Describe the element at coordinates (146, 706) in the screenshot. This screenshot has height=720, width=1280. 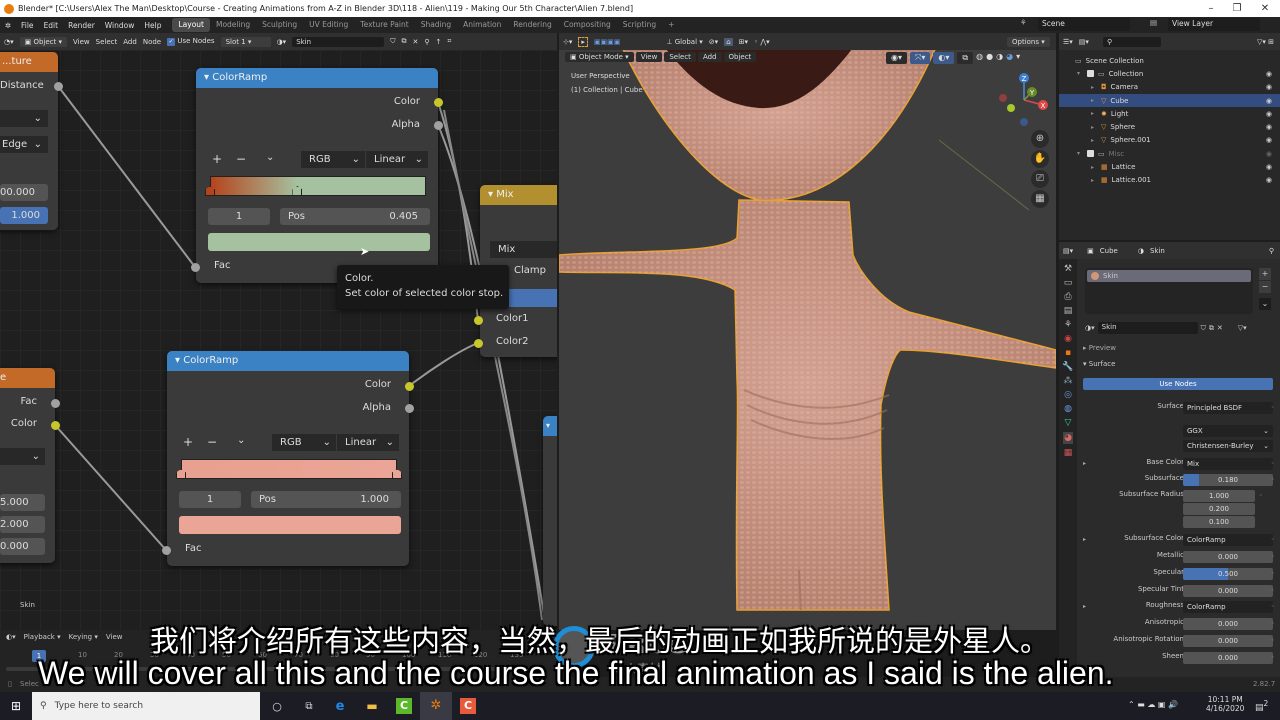
I see `taskbar-search-input: ⚲ Type here to search` at that location.